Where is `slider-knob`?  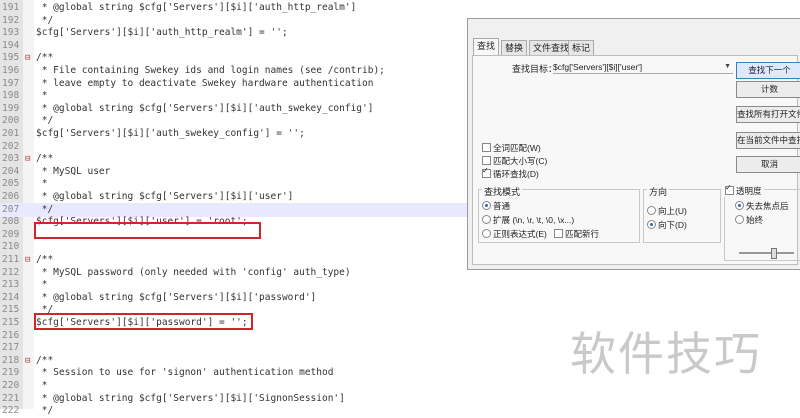 slider-knob is located at coordinates (774, 253).